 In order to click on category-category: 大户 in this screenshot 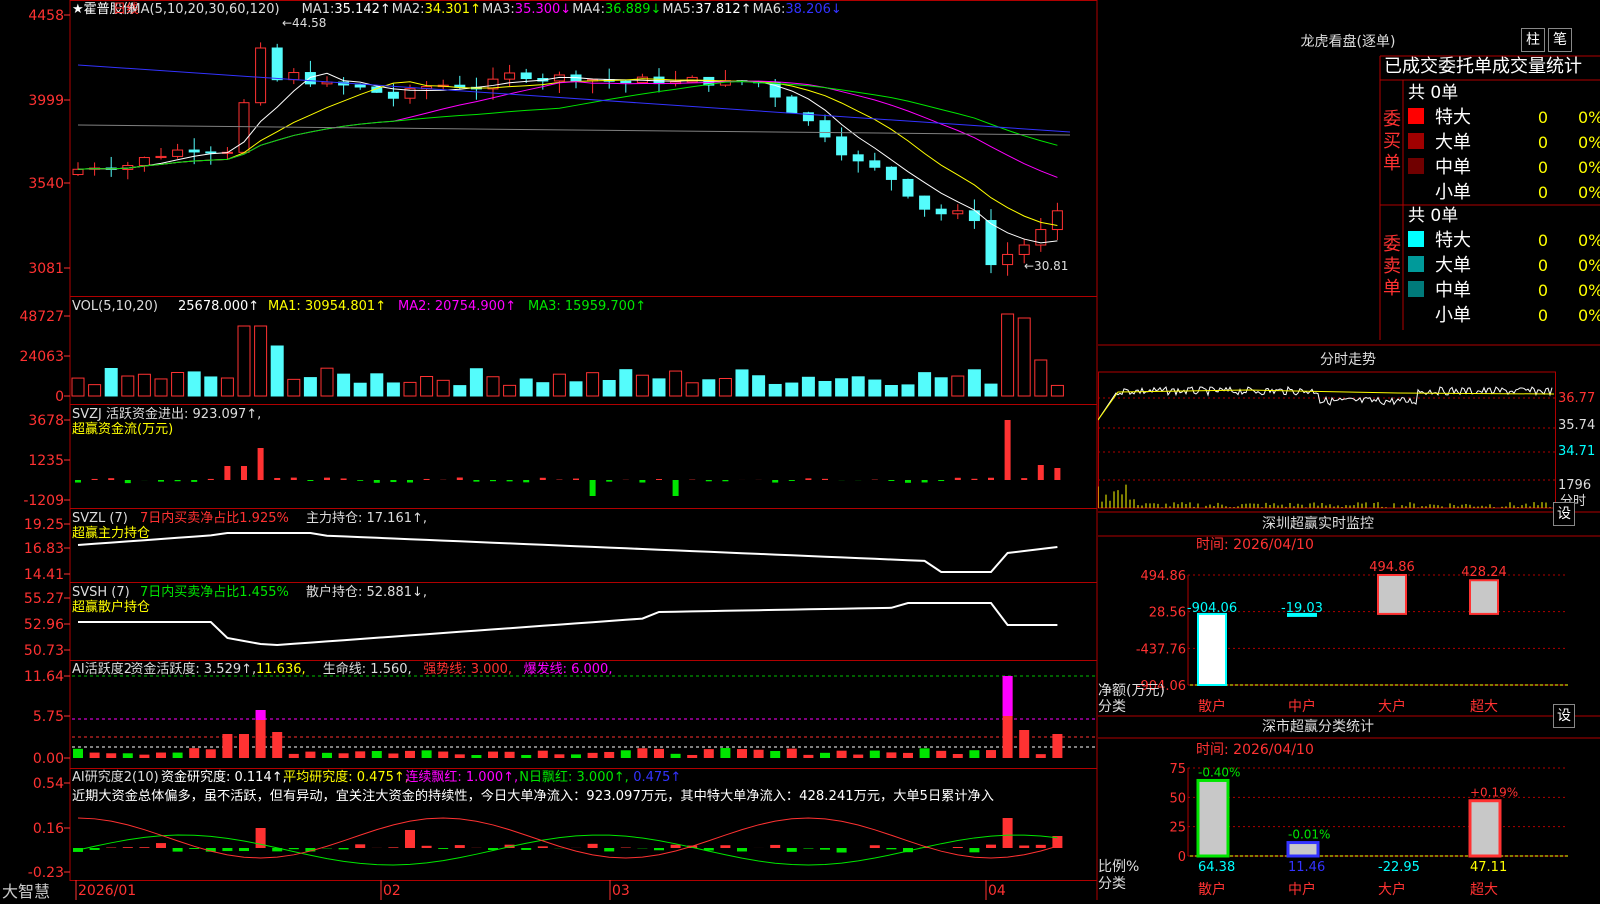, I will do `click(1392, 889)`.